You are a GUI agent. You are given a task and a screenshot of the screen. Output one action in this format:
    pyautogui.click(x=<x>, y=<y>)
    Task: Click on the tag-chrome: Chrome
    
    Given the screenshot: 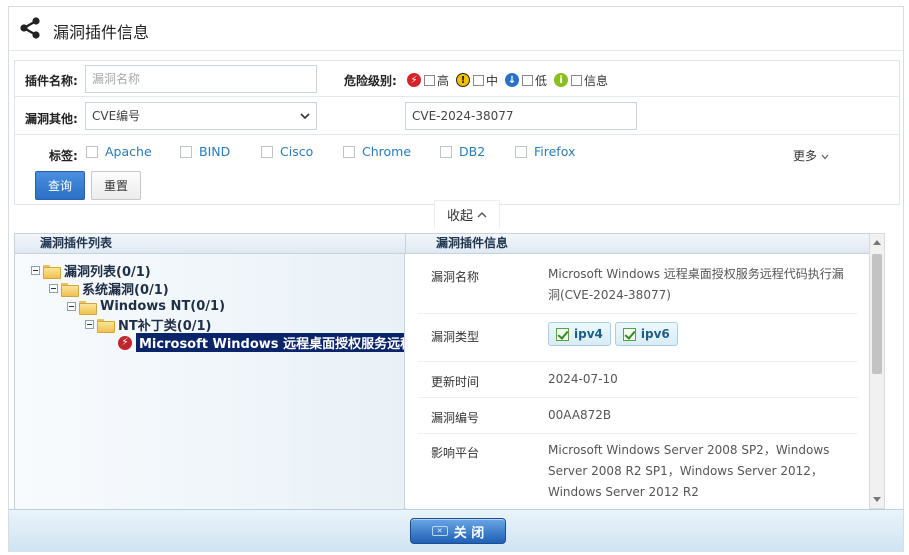 What is the action you would take?
    pyautogui.click(x=376, y=151)
    